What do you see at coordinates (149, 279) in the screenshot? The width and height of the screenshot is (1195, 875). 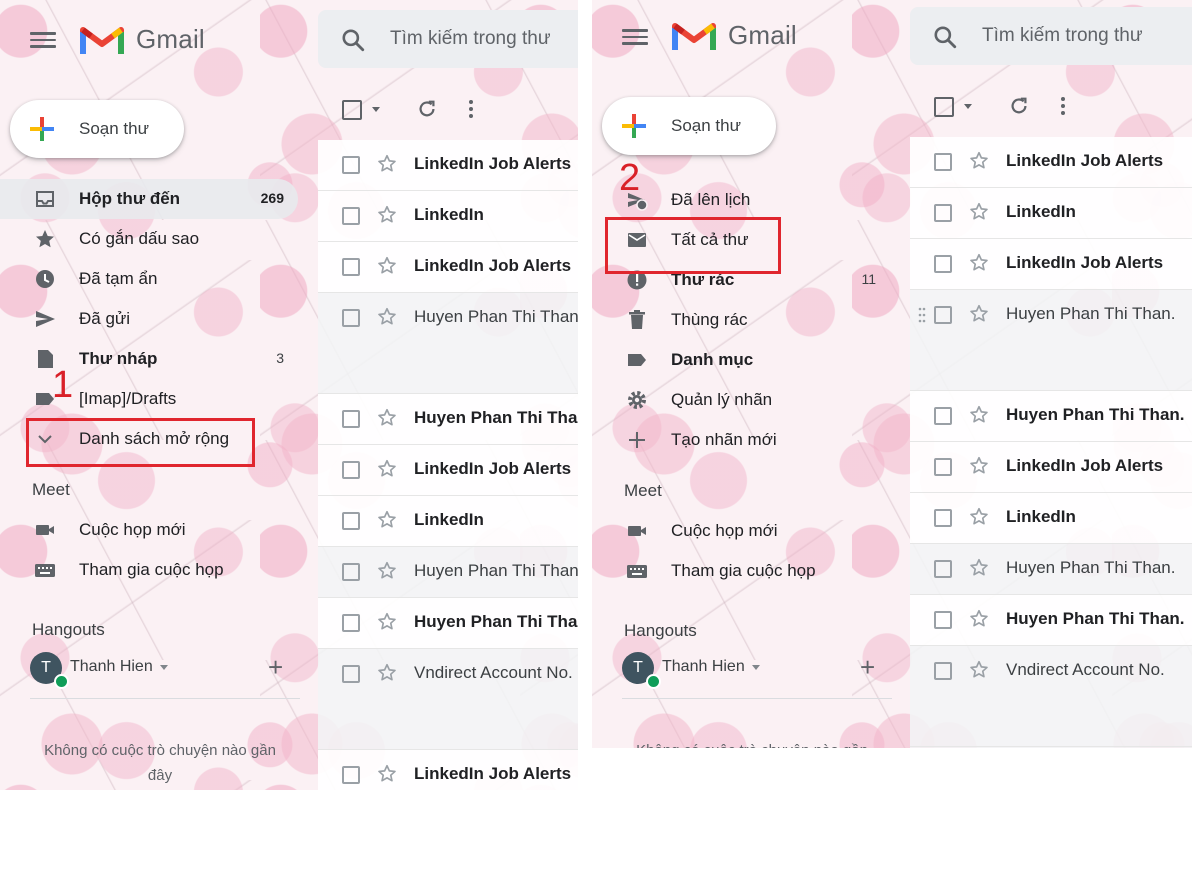 I see `sidebar-item-da-tam-an: Đã tạm ẩn` at bounding box center [149, 279].